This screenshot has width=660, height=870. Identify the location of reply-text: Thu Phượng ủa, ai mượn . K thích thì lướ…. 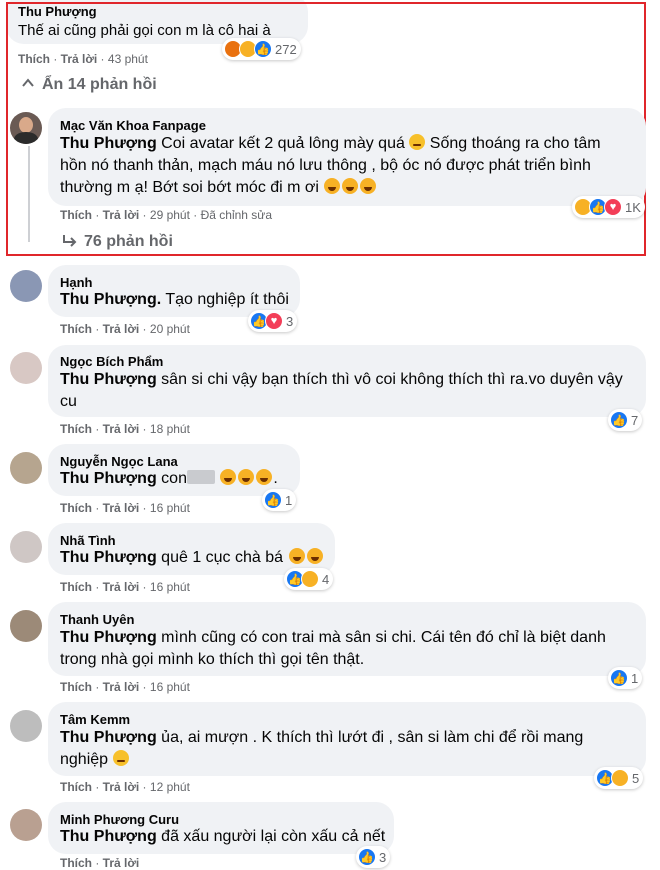
(321, 738).